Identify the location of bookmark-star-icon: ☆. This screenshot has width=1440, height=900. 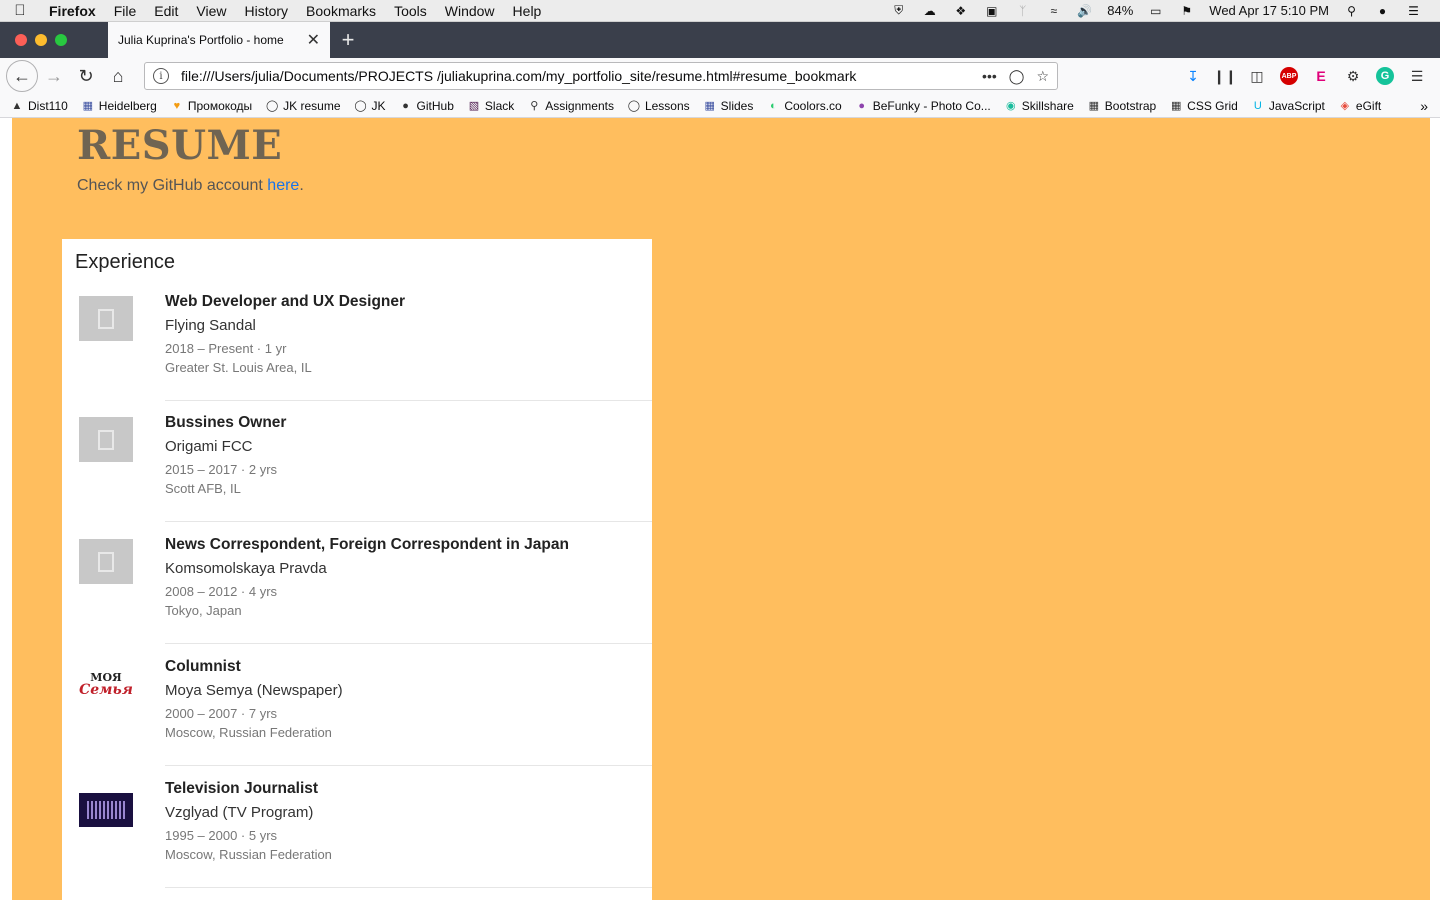
(1042, 76).